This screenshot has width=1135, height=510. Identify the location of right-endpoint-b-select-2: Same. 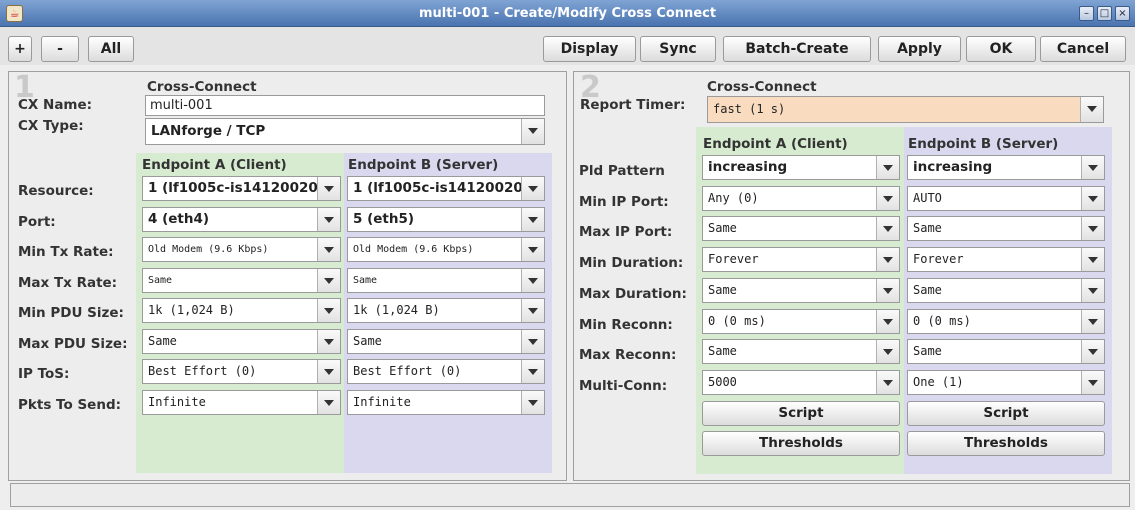
(1006, 229).